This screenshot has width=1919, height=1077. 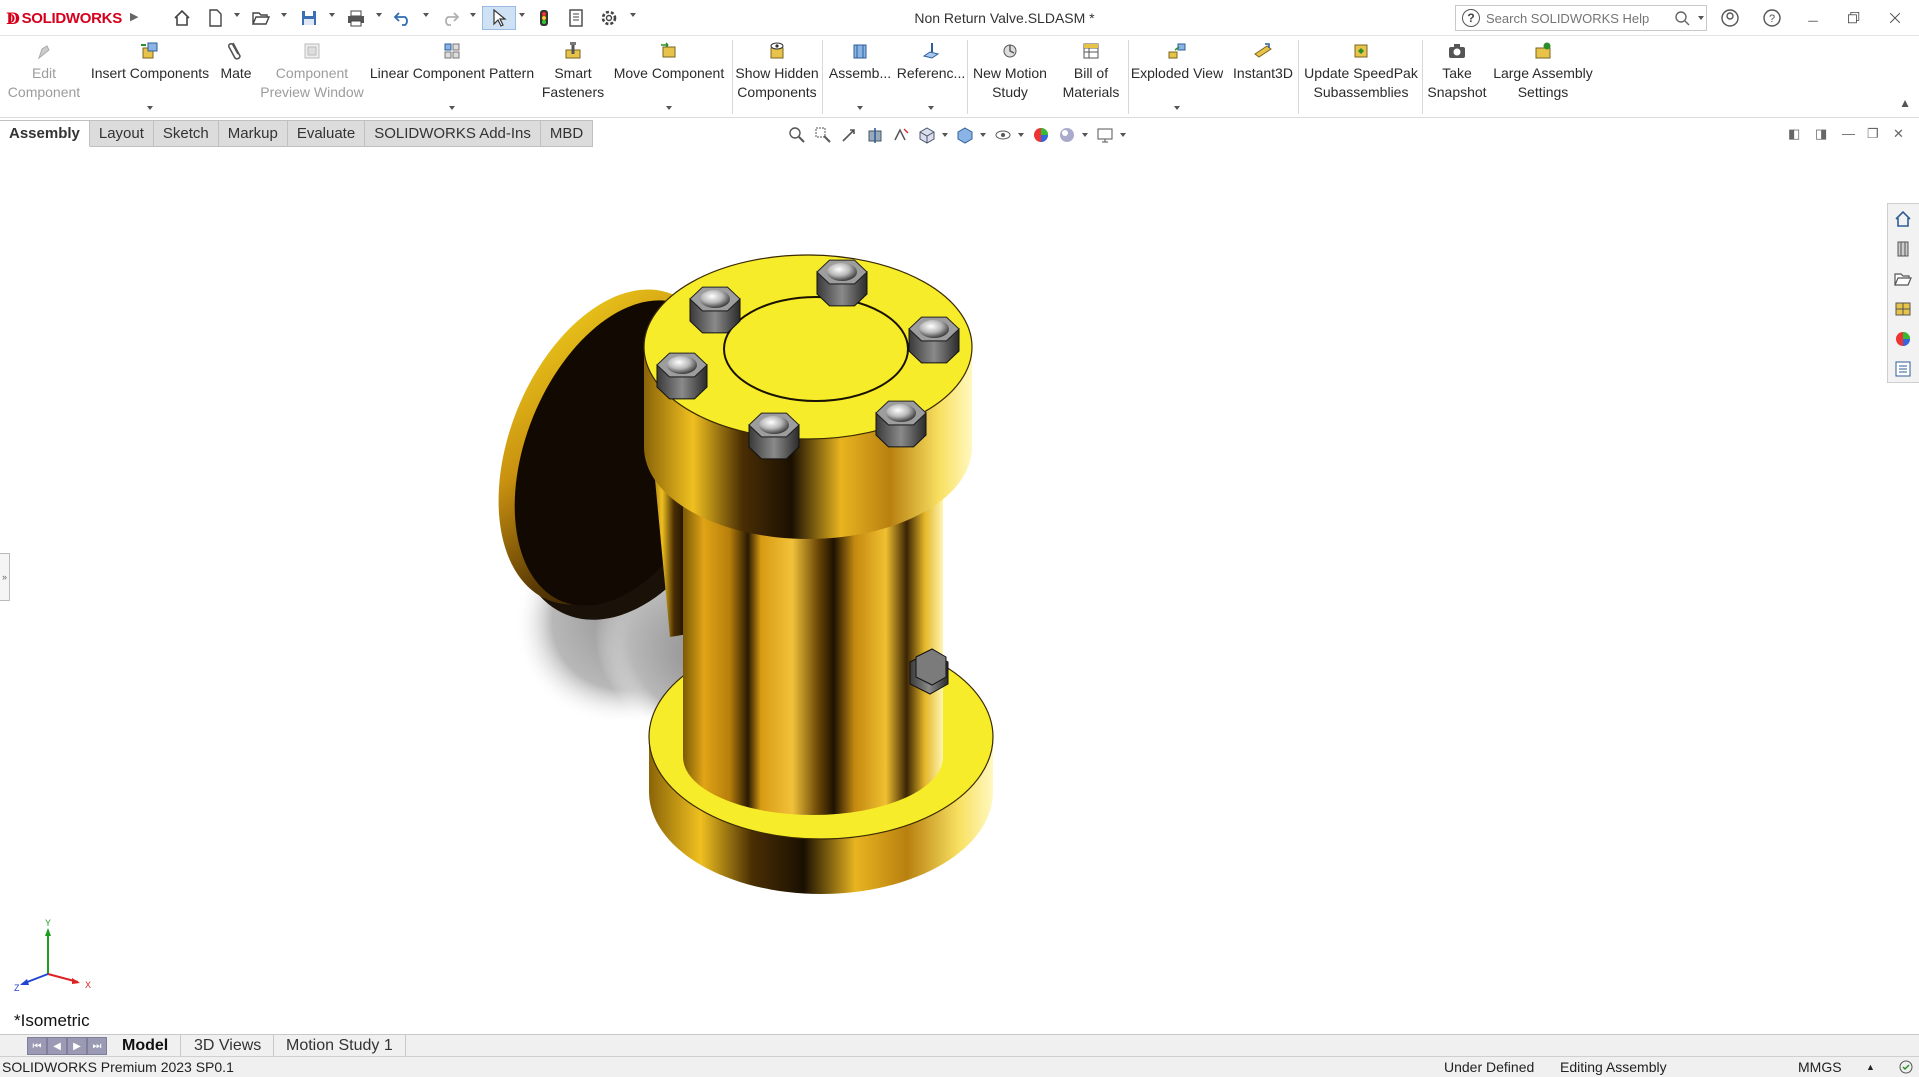 I want to click on undo-icon, so click(x=403, y=18).